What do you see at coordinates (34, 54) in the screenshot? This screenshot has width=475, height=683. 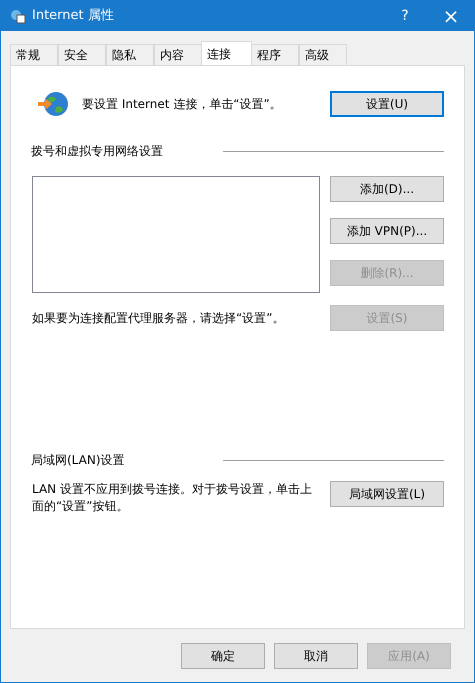 I see `tab: 常规` at bounding box center [34, 54].